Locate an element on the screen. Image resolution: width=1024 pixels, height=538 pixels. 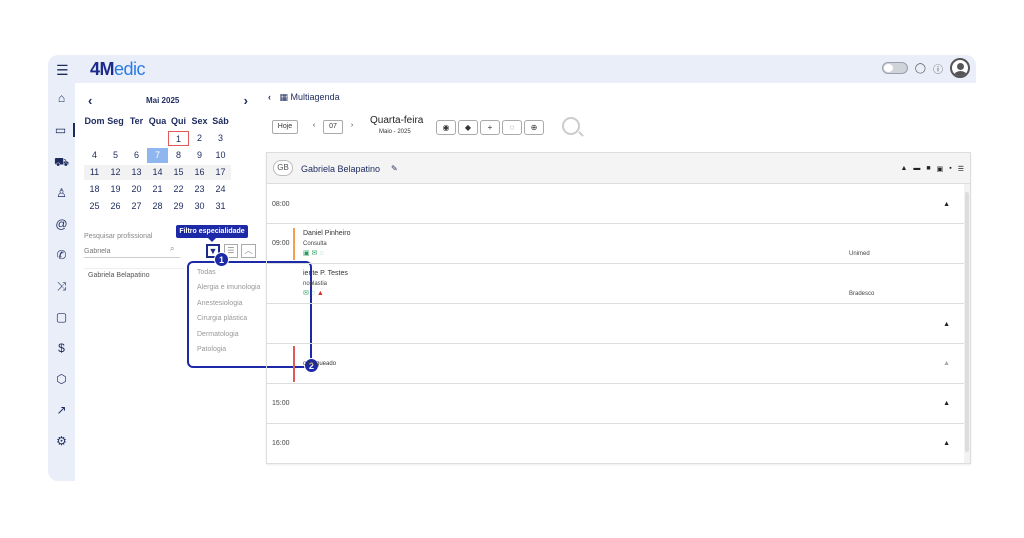
collapse-button: ︿ is located at coordinates (248, 251).